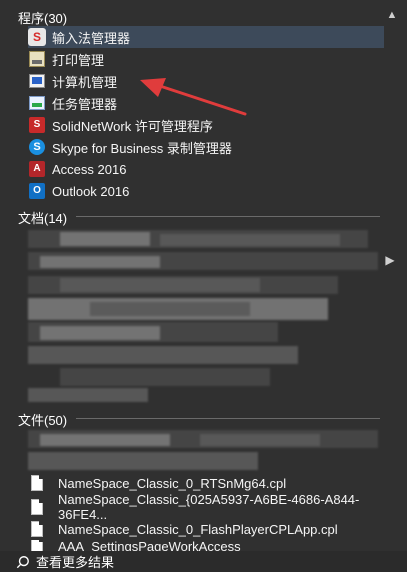 This screenshot has width=407, height=572. I want to click on section-header-documents: 文档(14), so click(42, 217).